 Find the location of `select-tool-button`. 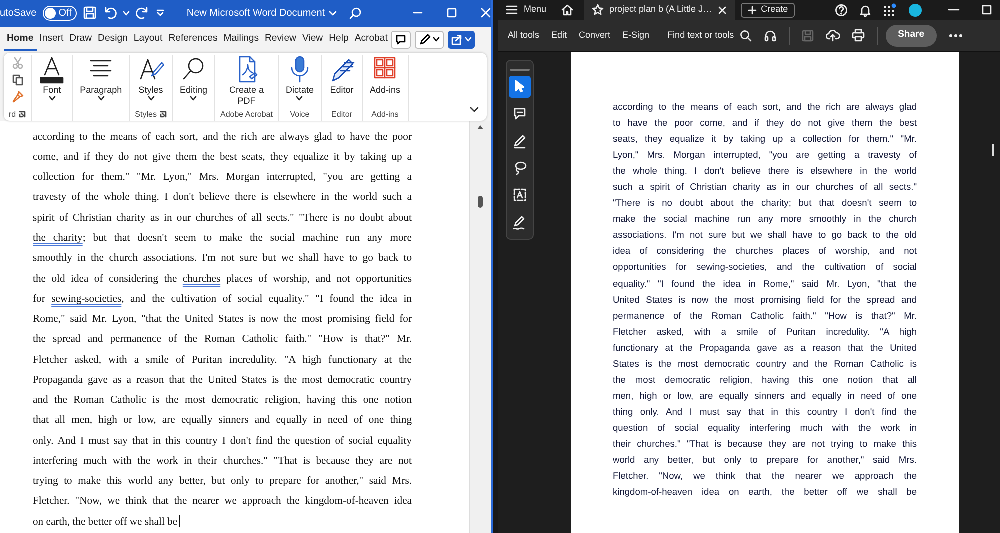

select-tool-button is located at coordinates (520, 87).